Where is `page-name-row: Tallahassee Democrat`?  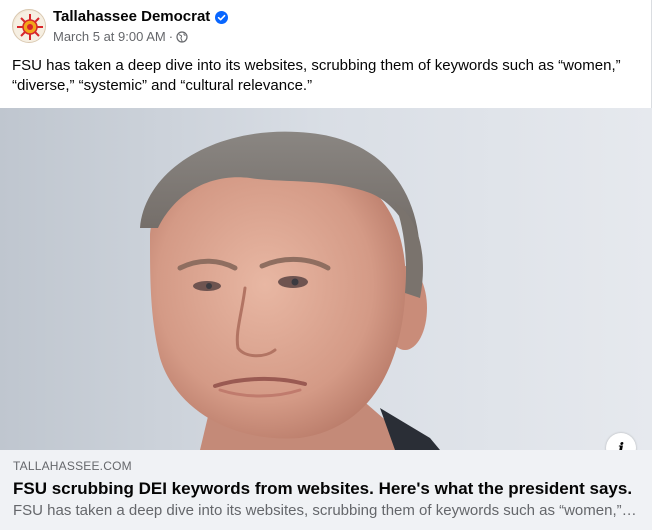 page-name-row: Tallahassee Democrat is located at coordinates (141, 17).